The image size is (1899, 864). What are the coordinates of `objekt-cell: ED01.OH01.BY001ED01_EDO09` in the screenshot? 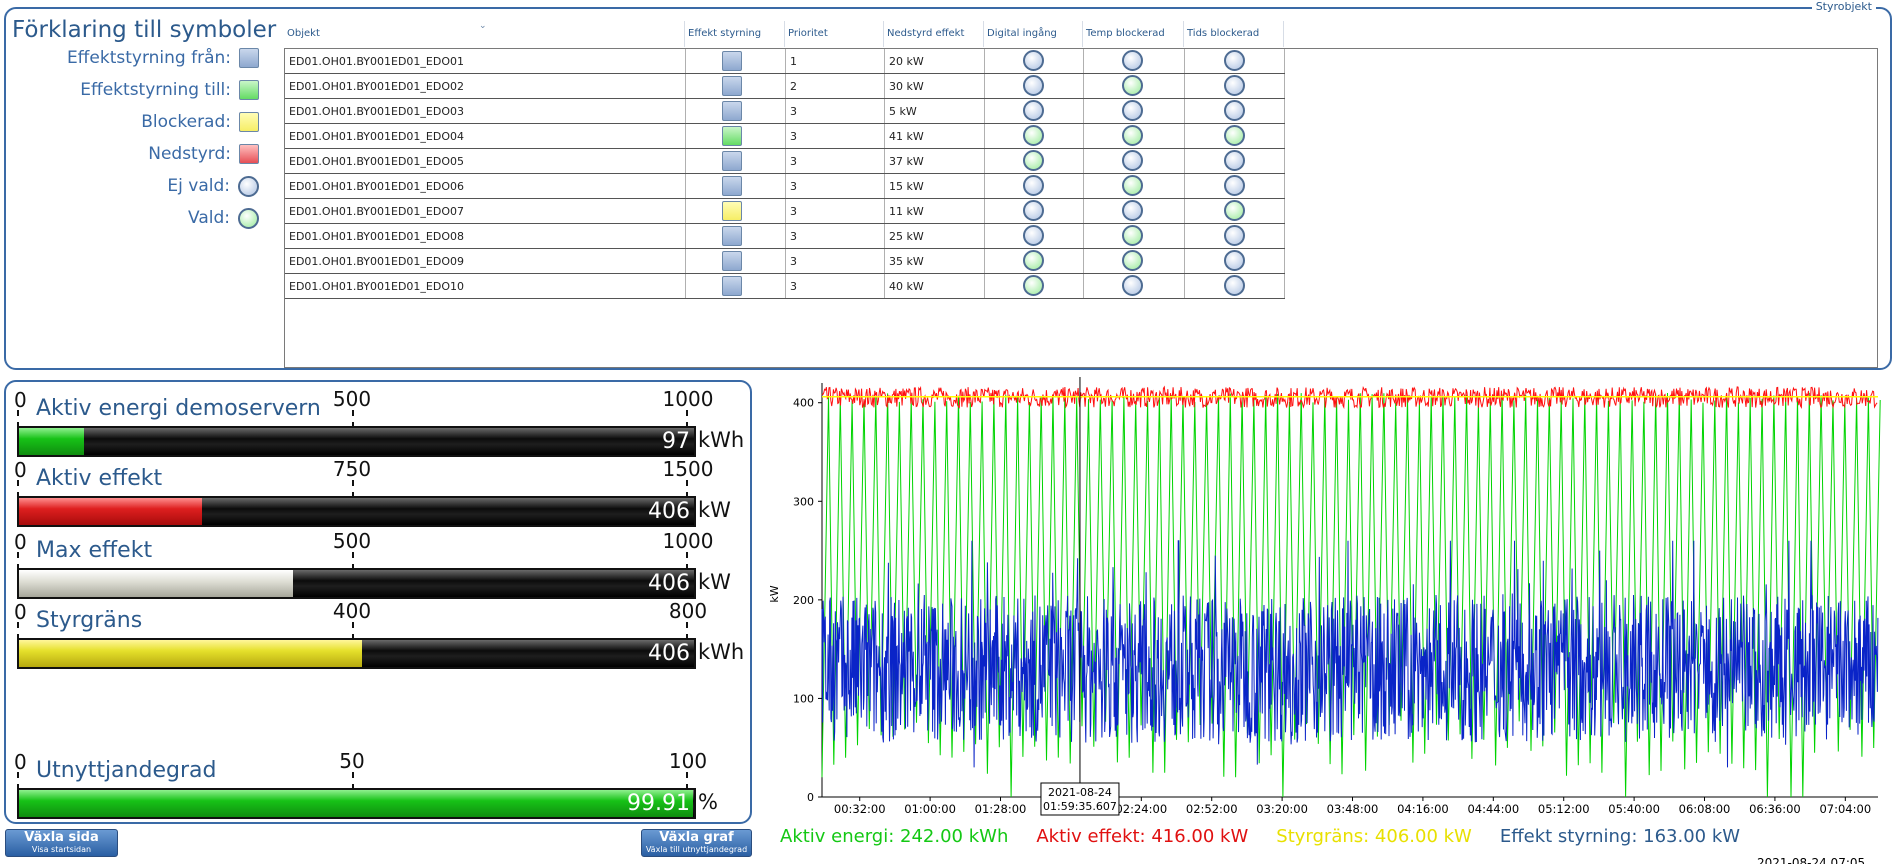 It's located at (485, 261).